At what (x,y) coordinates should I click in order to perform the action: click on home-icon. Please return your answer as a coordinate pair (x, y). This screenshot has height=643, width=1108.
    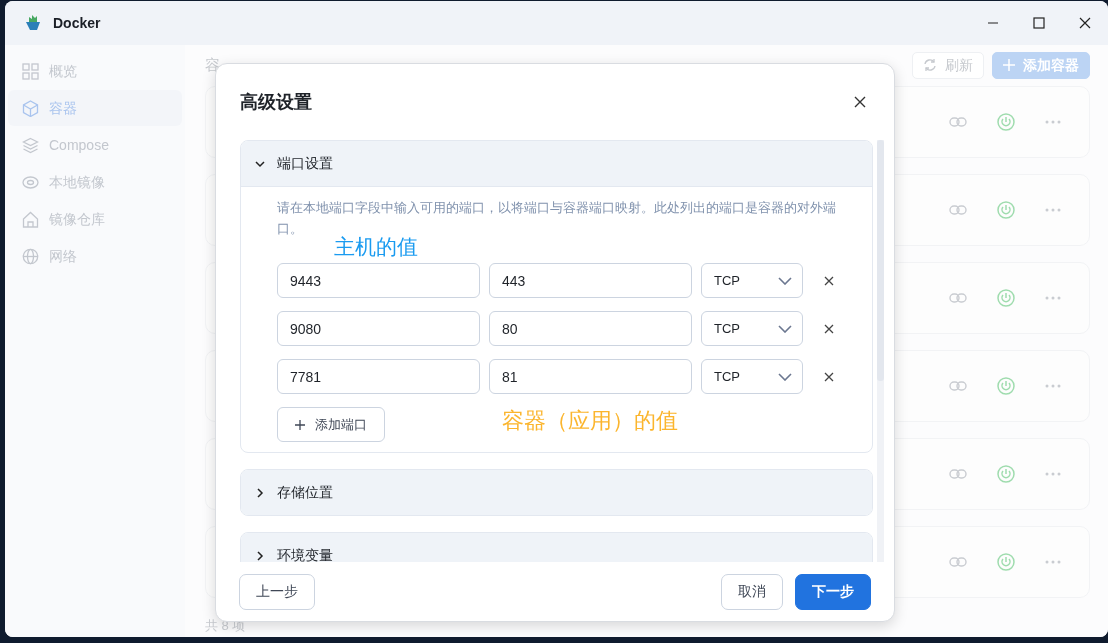
    Looking at the image, I should click on (30, 219).